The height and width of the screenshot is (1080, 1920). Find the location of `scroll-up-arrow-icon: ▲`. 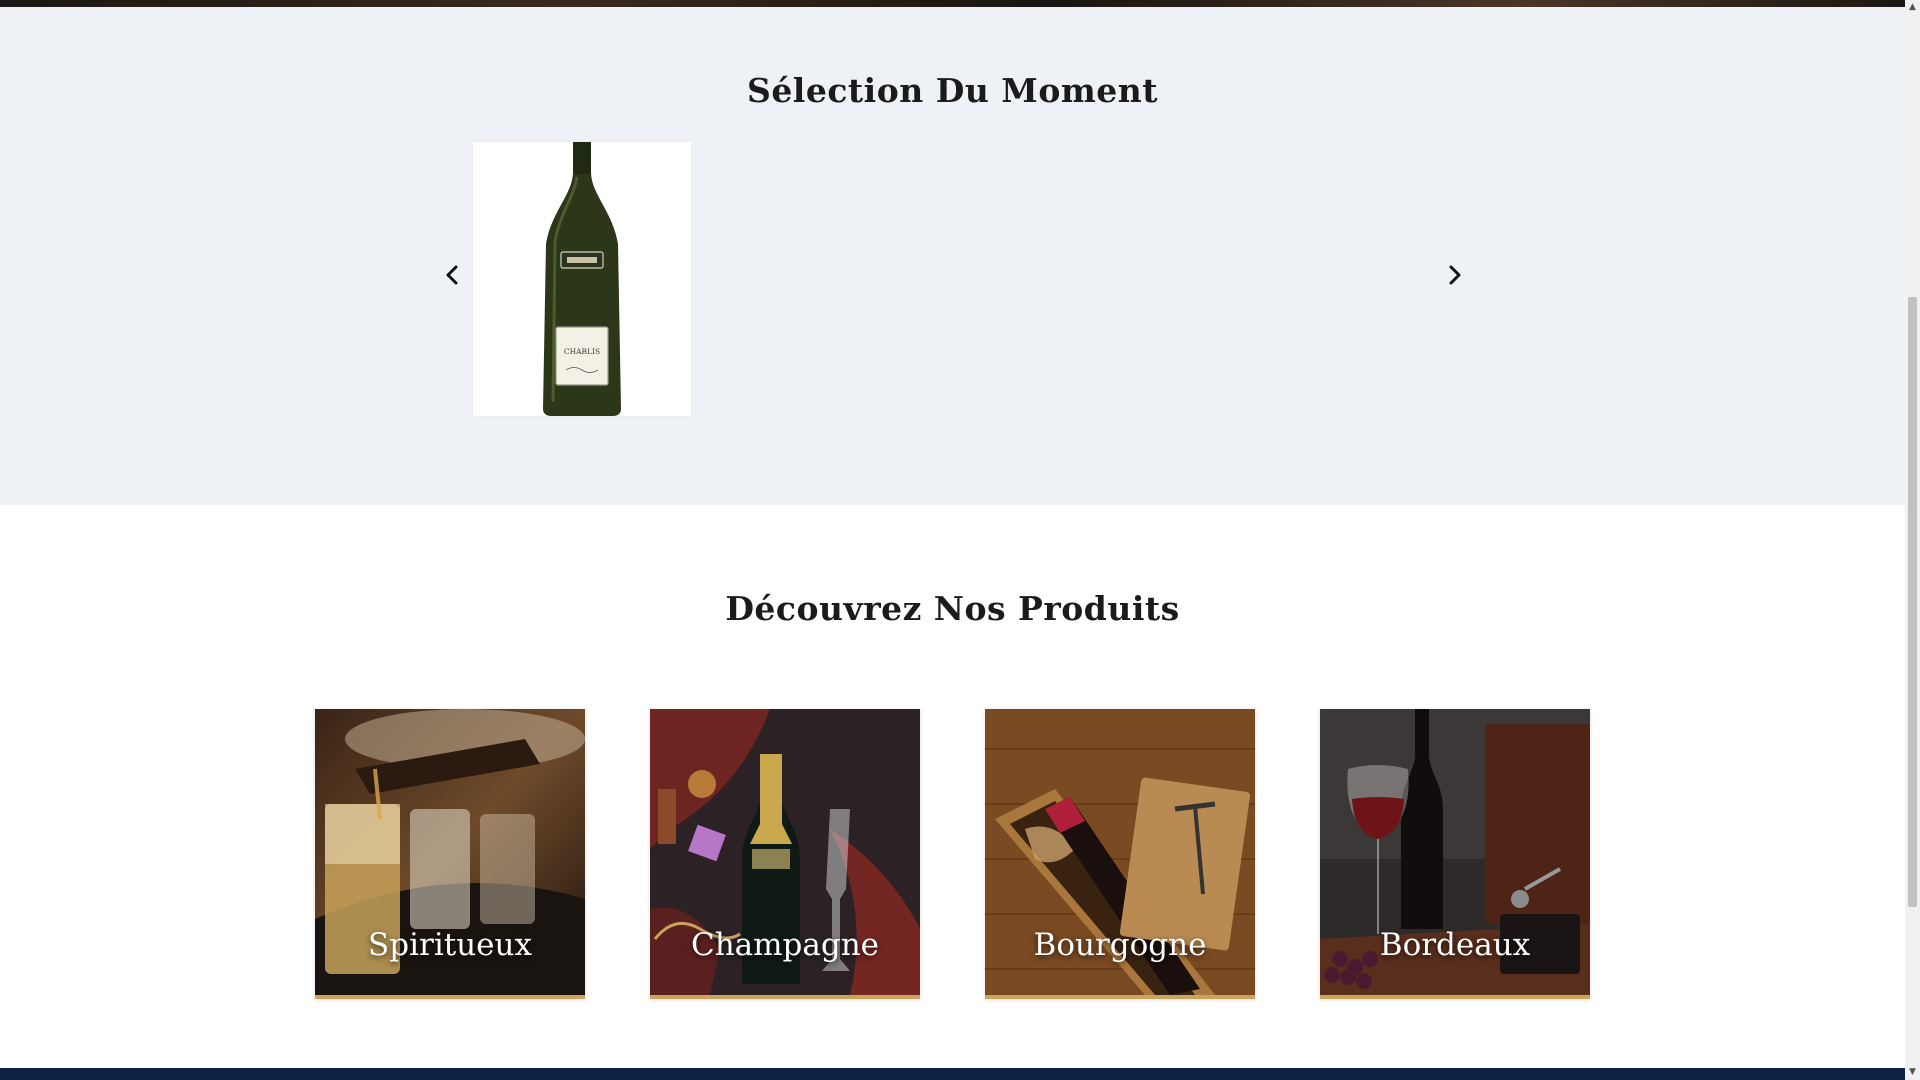

scroll-up-arrow-icon: ▲ is located at coordinates (1912, 7).